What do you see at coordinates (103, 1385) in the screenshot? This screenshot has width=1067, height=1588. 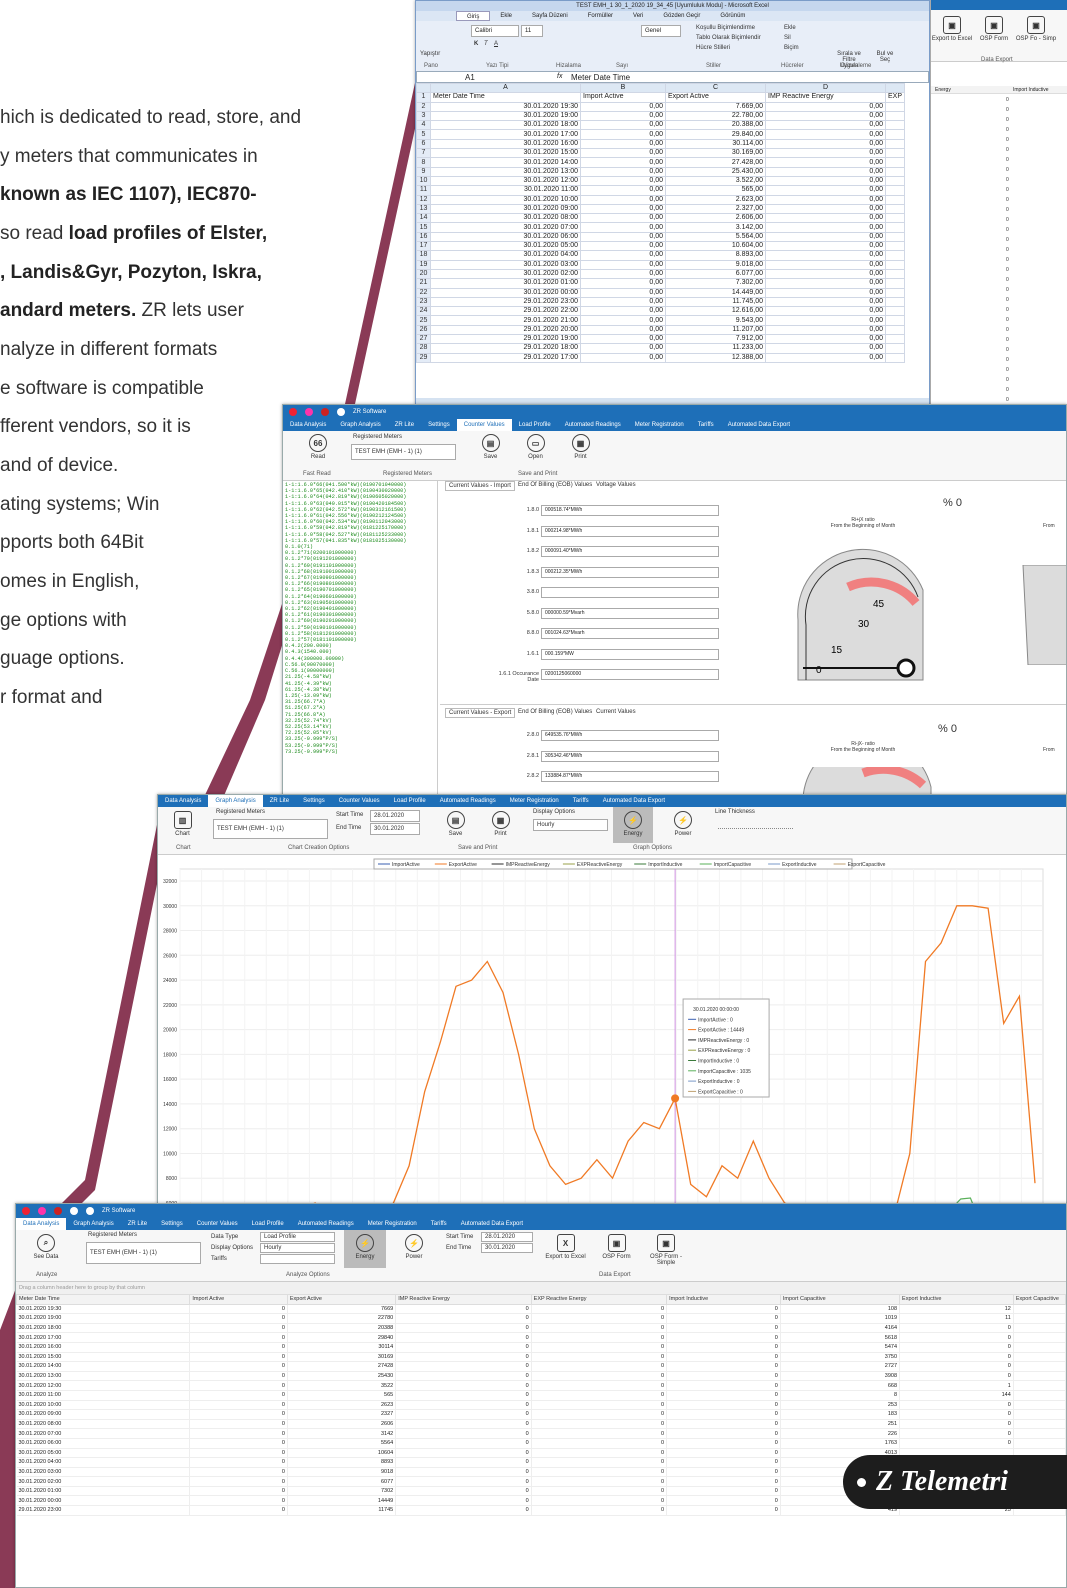 I see `data-grid-cell: 30.01.2020 12:00` at bounding box center [103, 1385].